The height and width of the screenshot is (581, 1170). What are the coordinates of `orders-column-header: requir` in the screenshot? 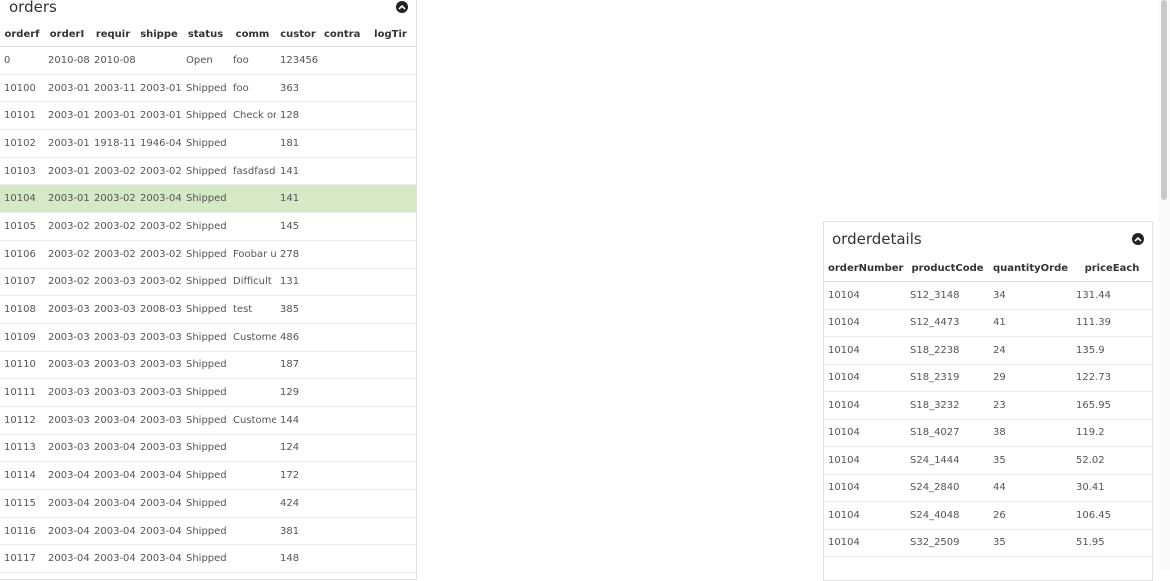 It's located at (113, 34).